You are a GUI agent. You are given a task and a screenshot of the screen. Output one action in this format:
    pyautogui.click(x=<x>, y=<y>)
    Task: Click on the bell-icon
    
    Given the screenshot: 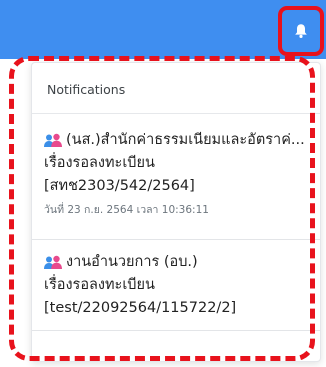 What is the action you would take?
    pyautogui.click(x=301, y=31)
    